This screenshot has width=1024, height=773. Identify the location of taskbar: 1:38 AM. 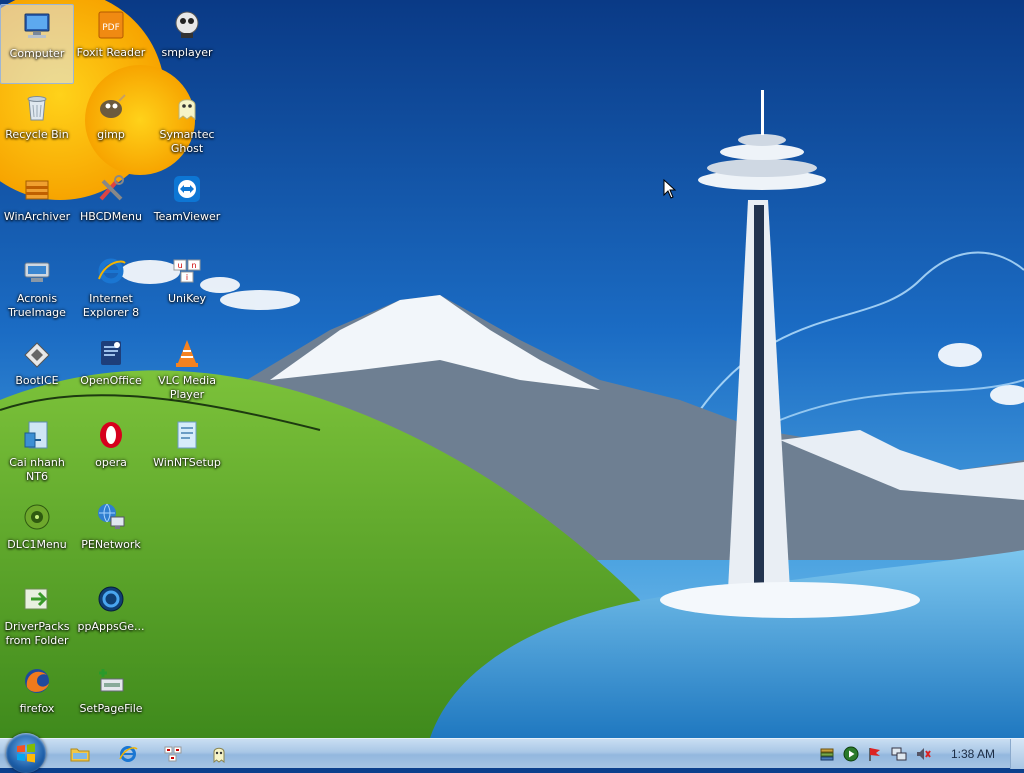
(512, 753).